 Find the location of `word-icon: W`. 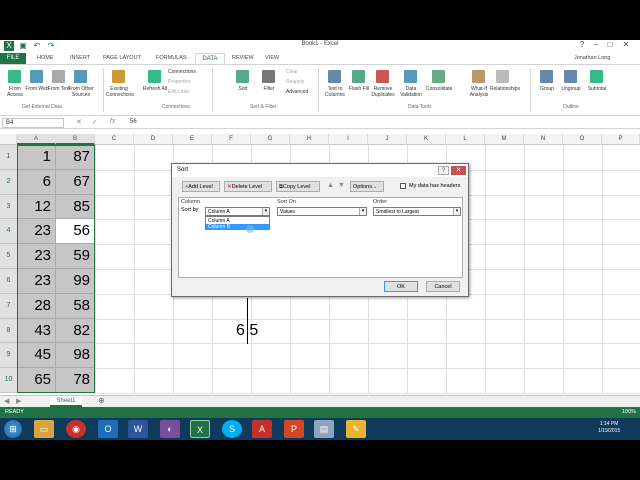

word-icon: W is located at coordinates (138, 429).